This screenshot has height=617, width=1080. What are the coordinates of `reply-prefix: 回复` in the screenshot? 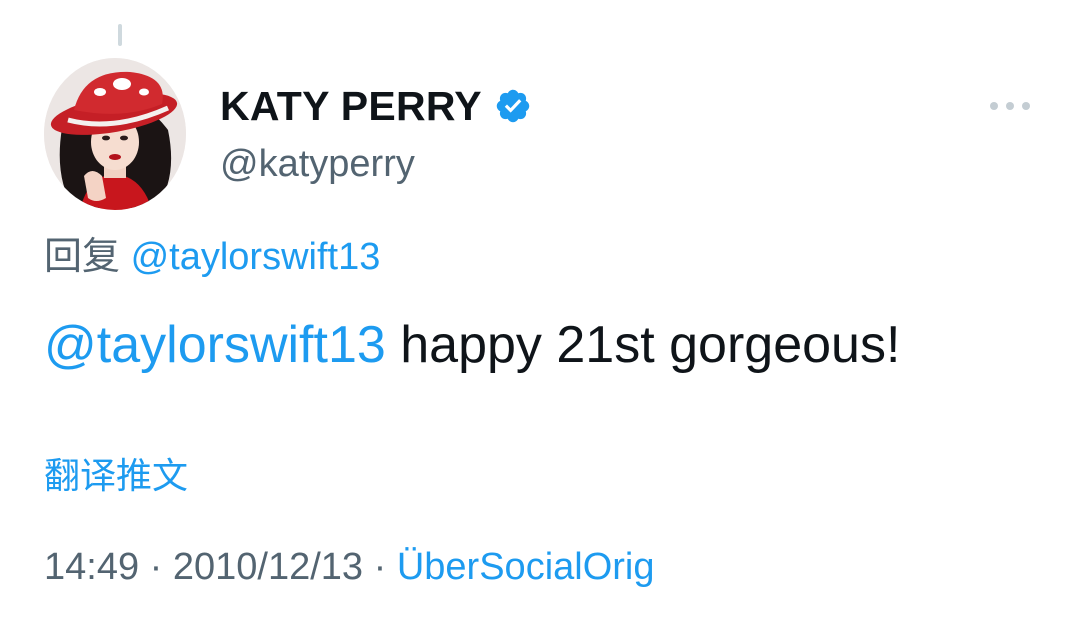 It's located at (82, 257).